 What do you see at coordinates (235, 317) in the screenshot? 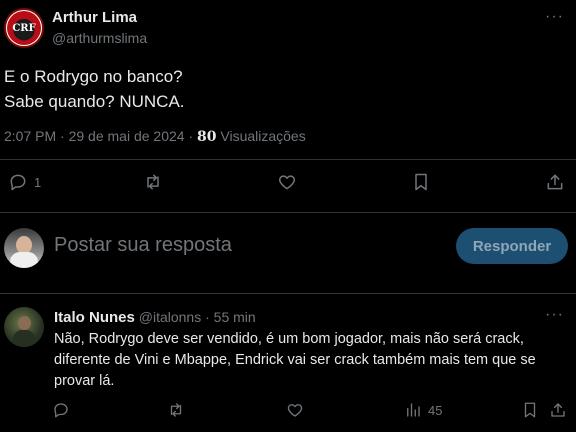
I see `comment-time: 55 min` at bounding box center [235, 317].